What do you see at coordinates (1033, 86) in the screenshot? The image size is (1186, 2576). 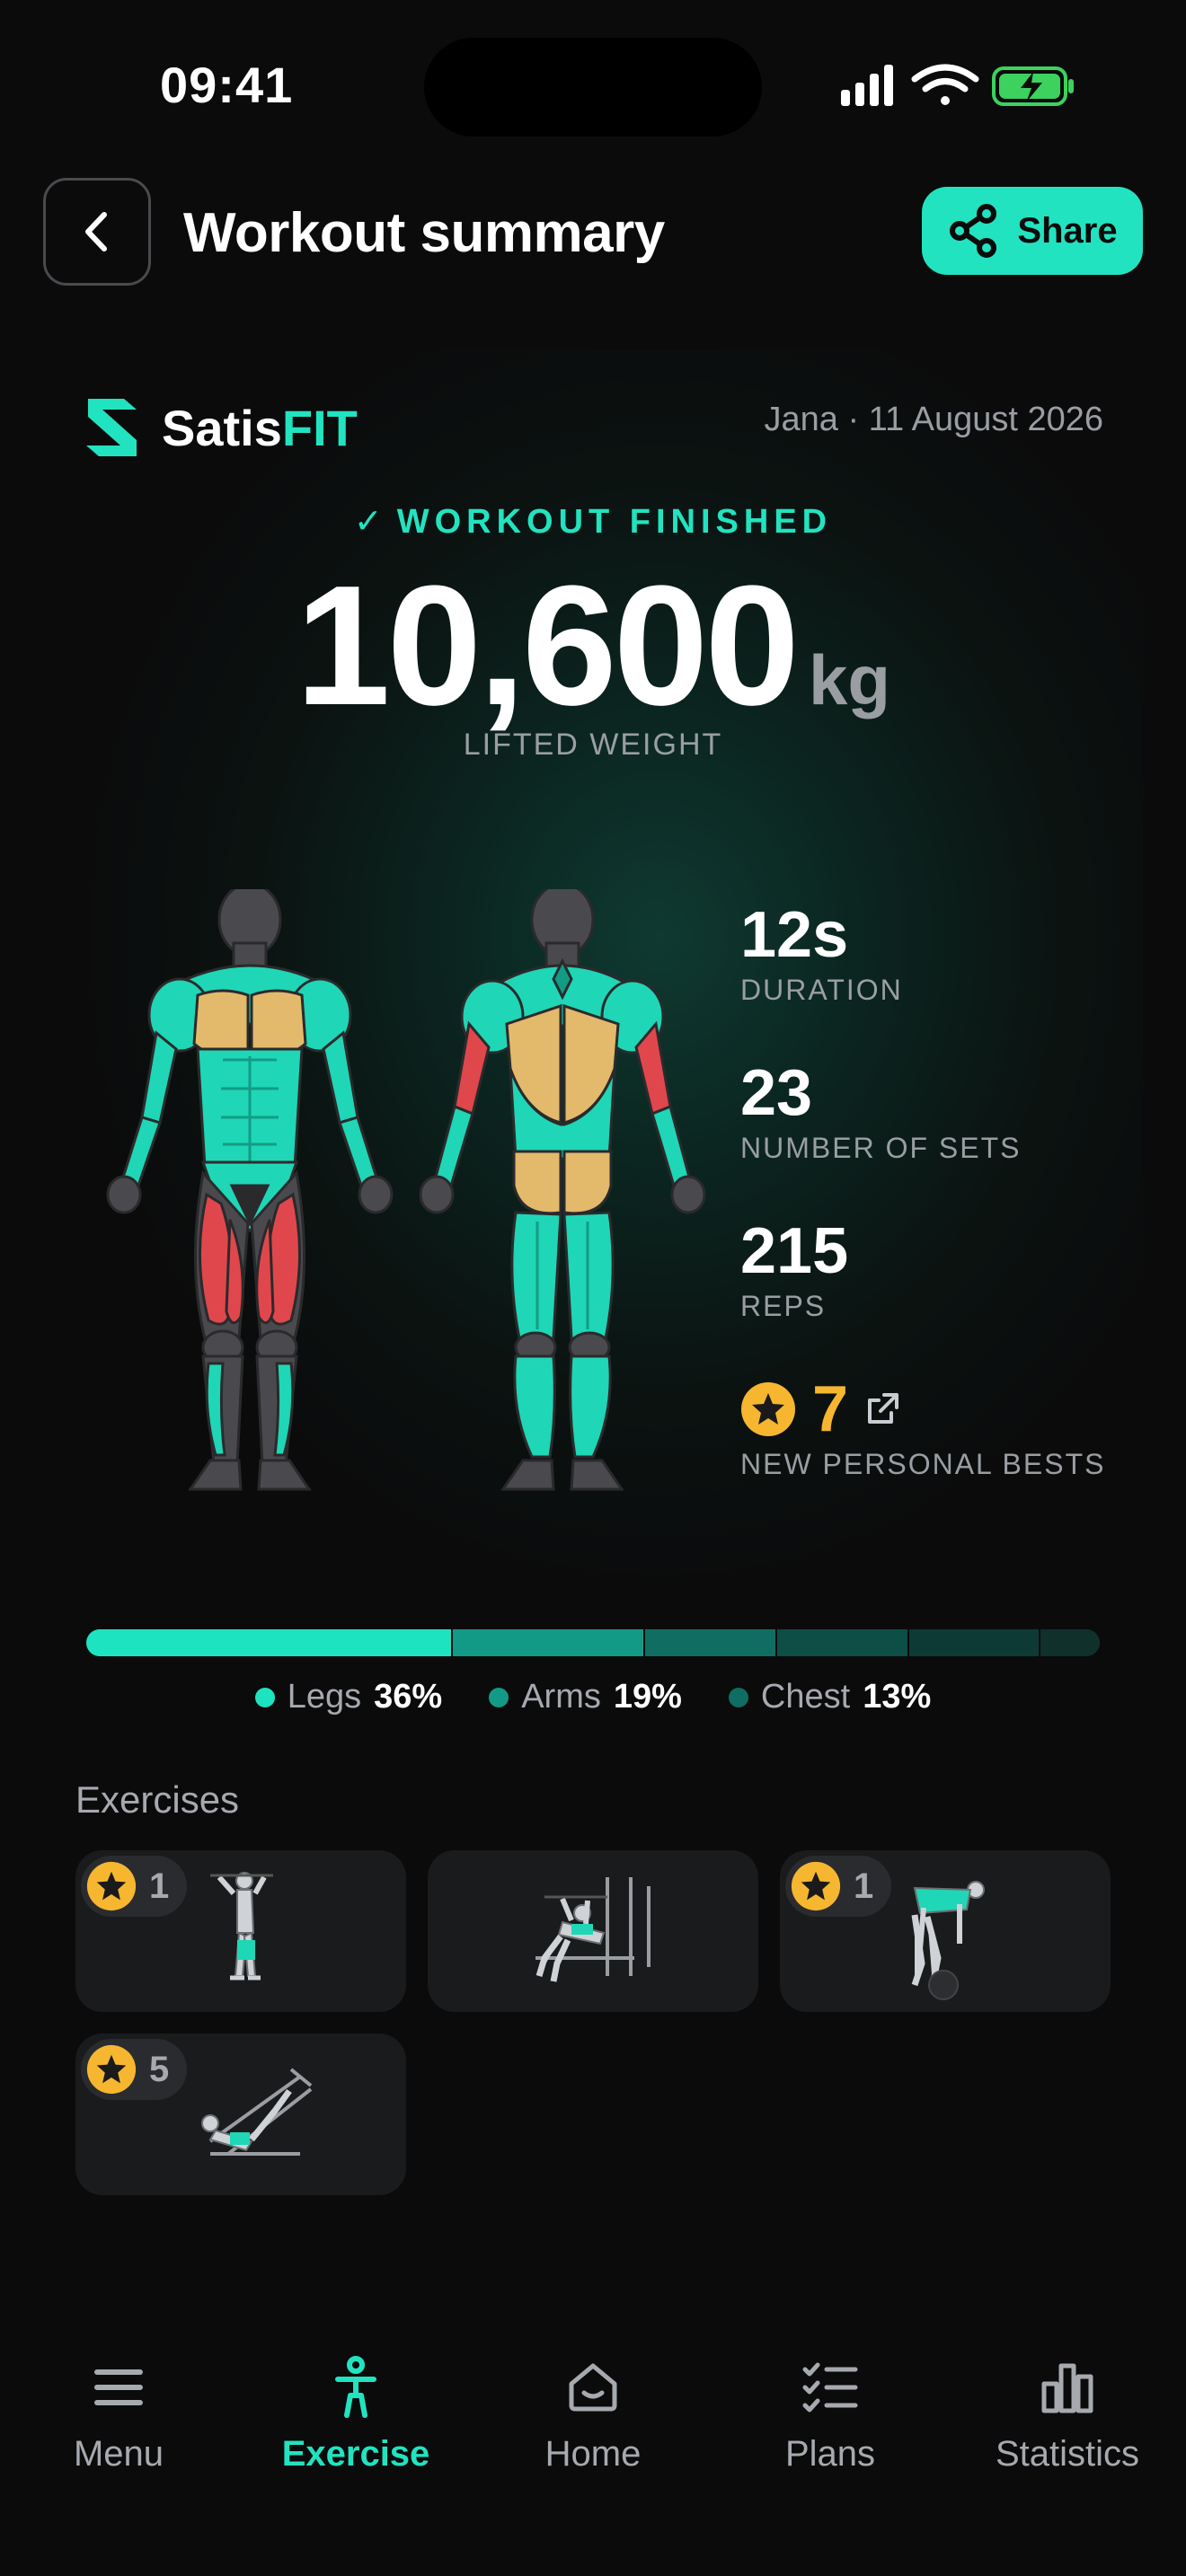 I see `battery-icon` at bounding box center [1033, 86].